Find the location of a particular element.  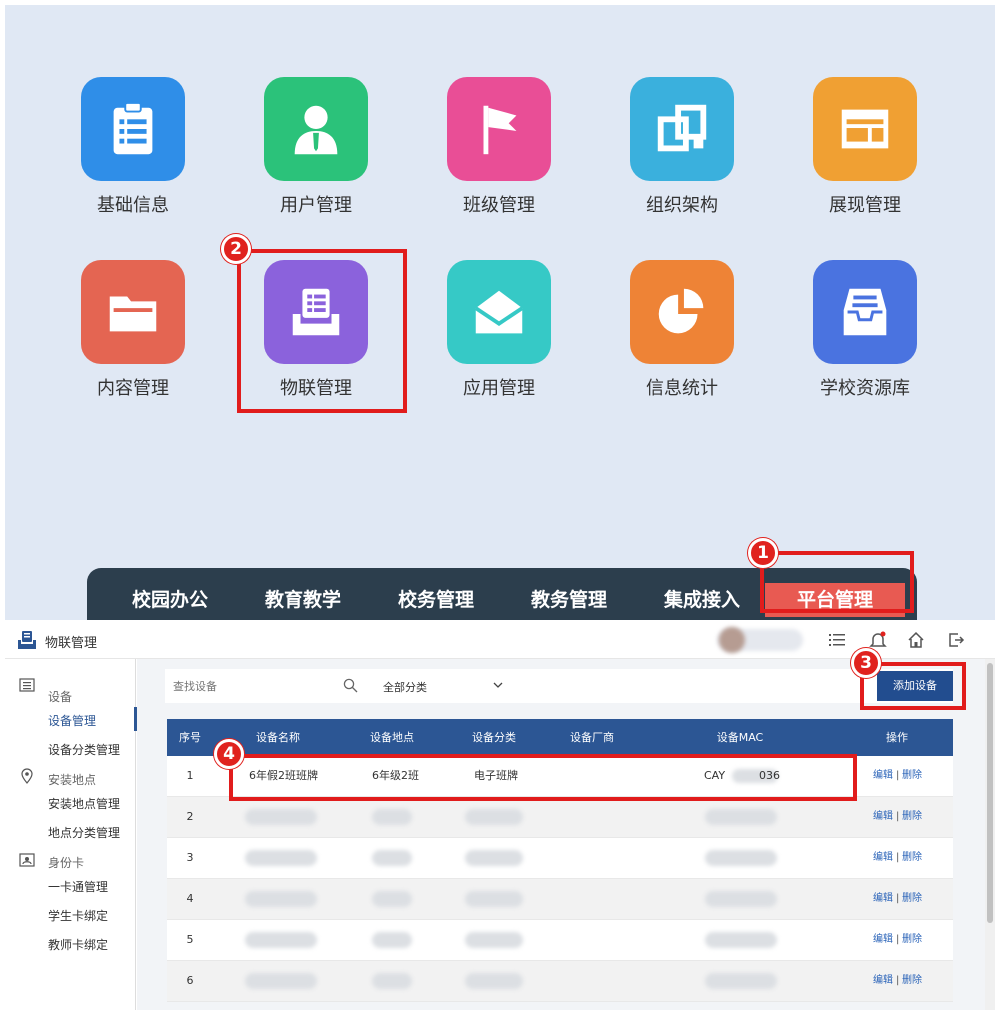

col-vendor: 设备厂商 is located at coordinates (592, 737).